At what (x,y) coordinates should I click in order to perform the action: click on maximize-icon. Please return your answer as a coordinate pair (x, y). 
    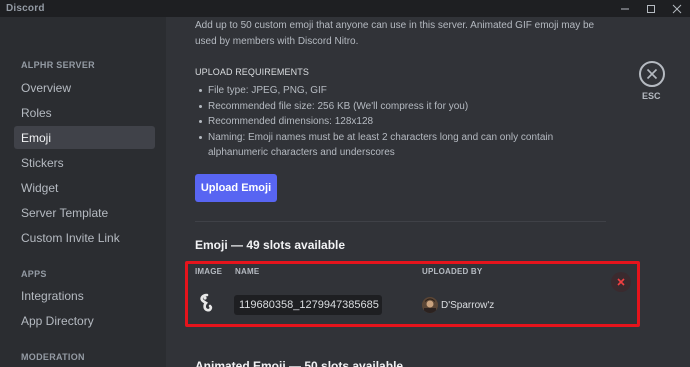
    Looking at the image, I should click on (651, 8).